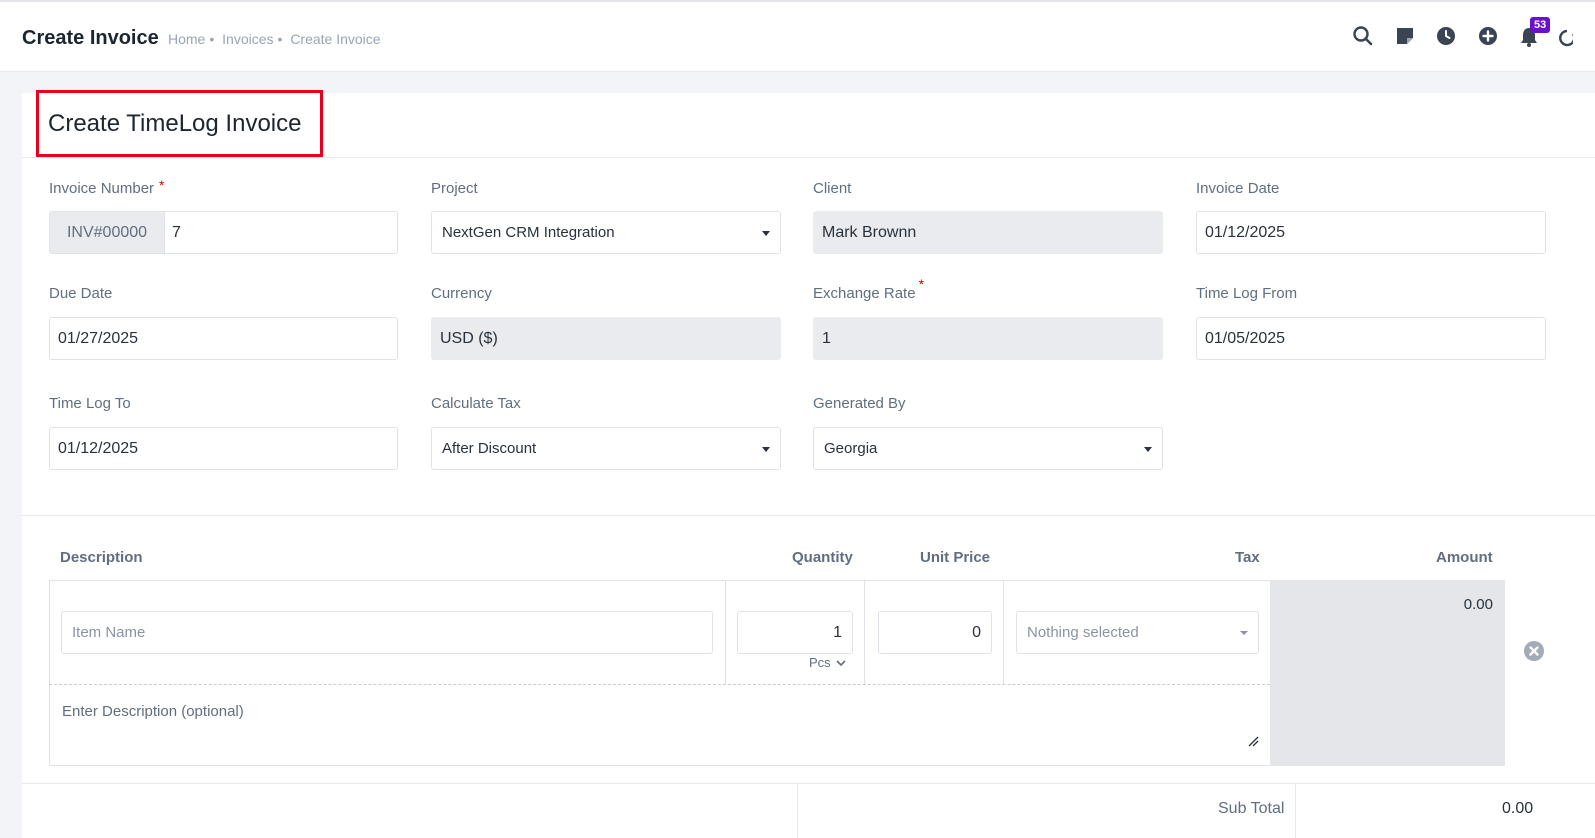  Describe the element at coordinates (276, 39) in the screenshot. I see `breadcrumb: Home • Invoices • Create Invoice` at that location.